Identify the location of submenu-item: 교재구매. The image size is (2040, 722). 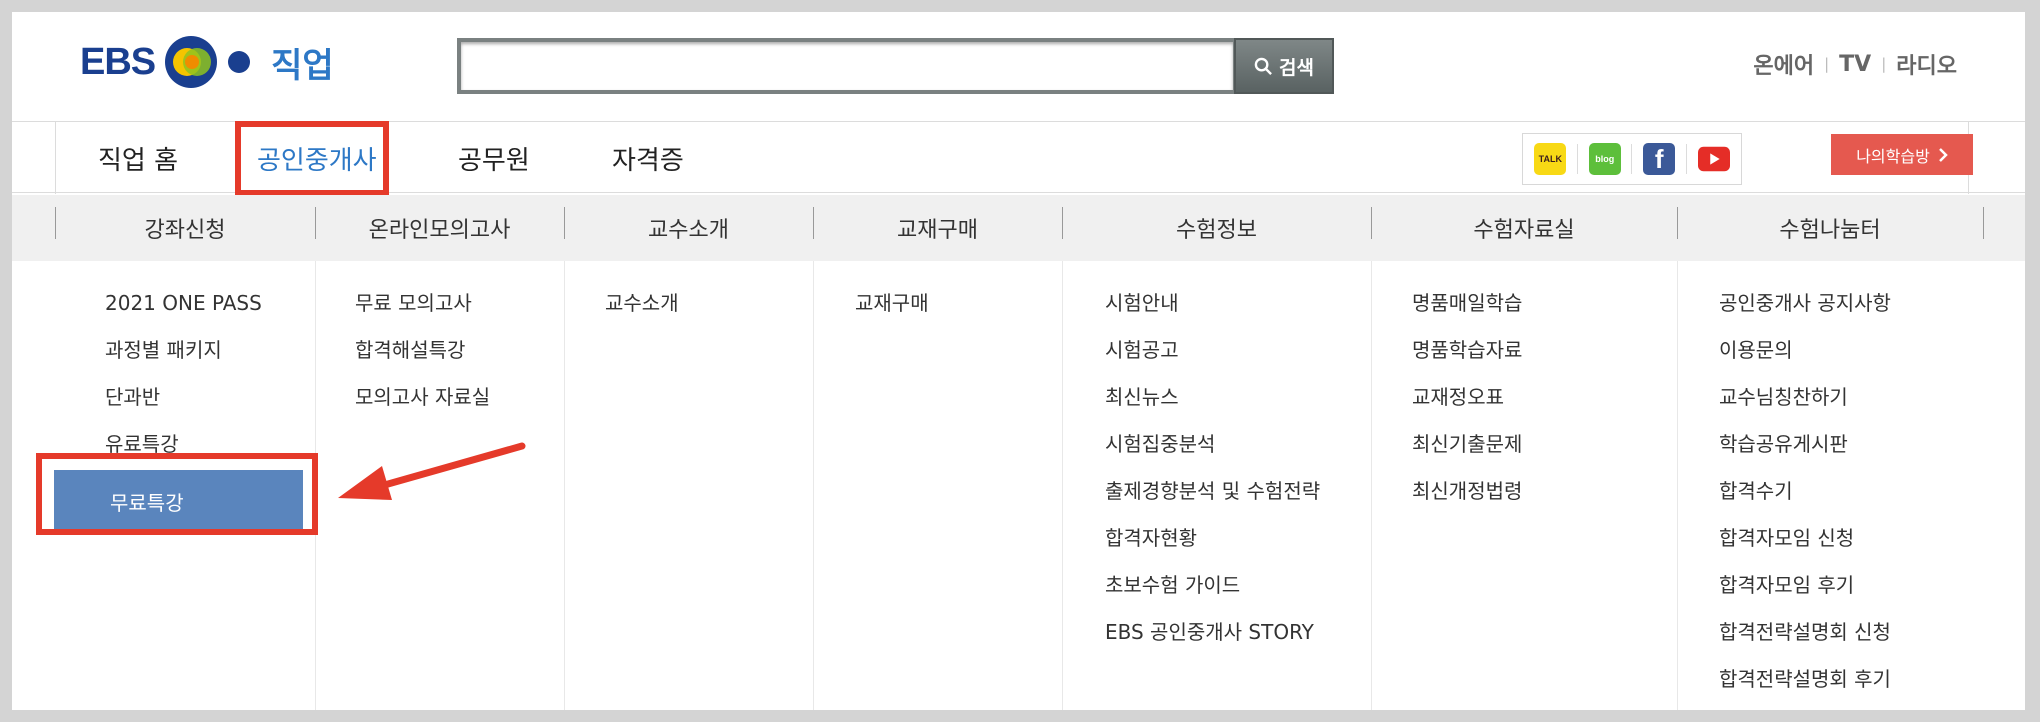
(892, 310).